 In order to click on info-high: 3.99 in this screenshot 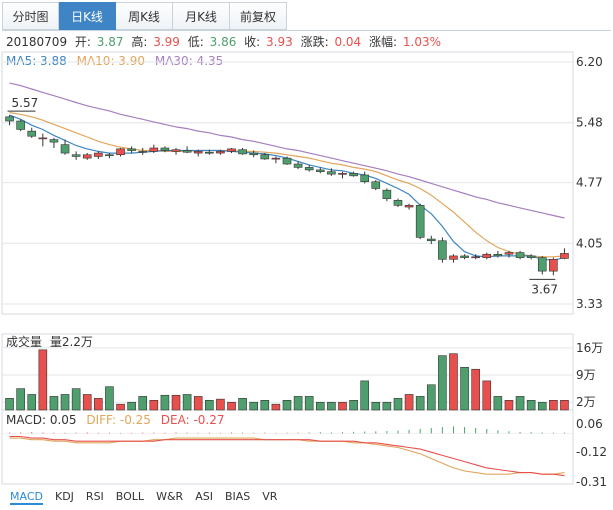, I will do `click(166, 42)`.